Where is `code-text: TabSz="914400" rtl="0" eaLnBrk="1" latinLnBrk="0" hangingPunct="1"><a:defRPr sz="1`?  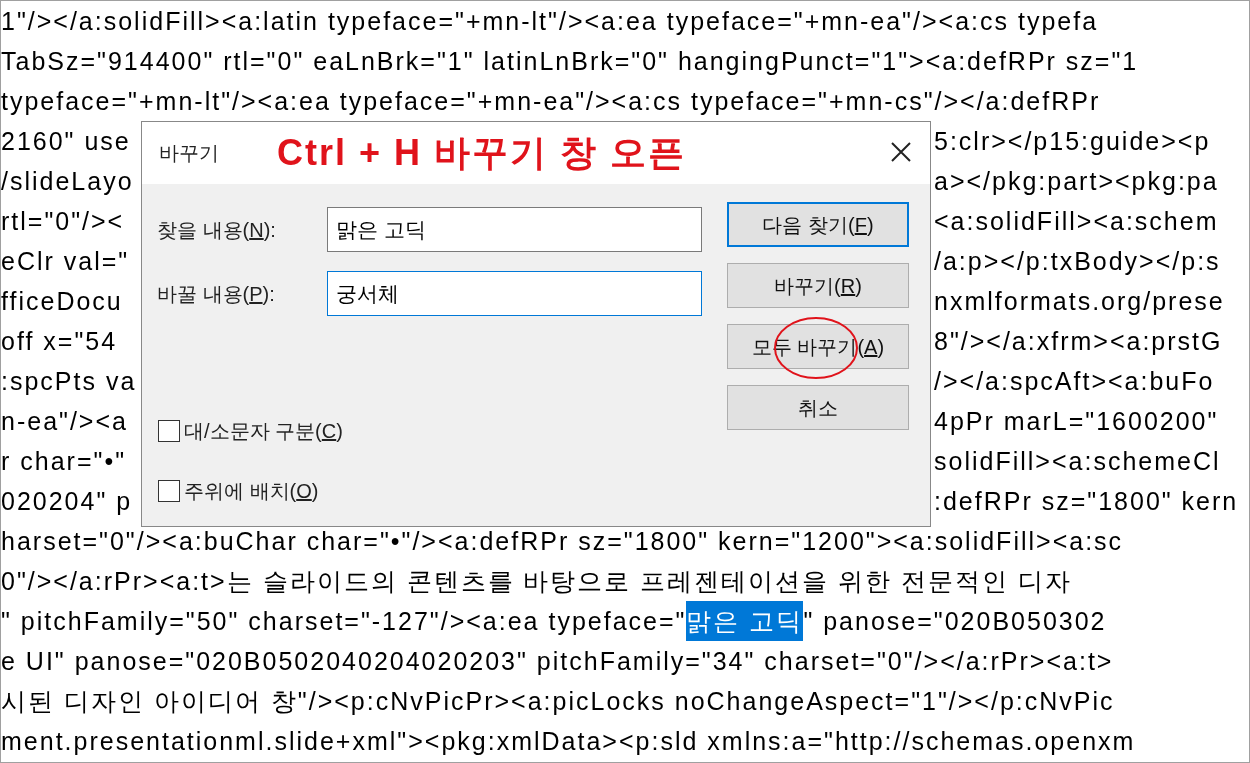 code-text: TabSz="914400" rtl="0" eaLnBrk="1" latinLnBrk="0" hangingPunct="1"><a:defRPr sz="1 is located at coordinates (570, 61).